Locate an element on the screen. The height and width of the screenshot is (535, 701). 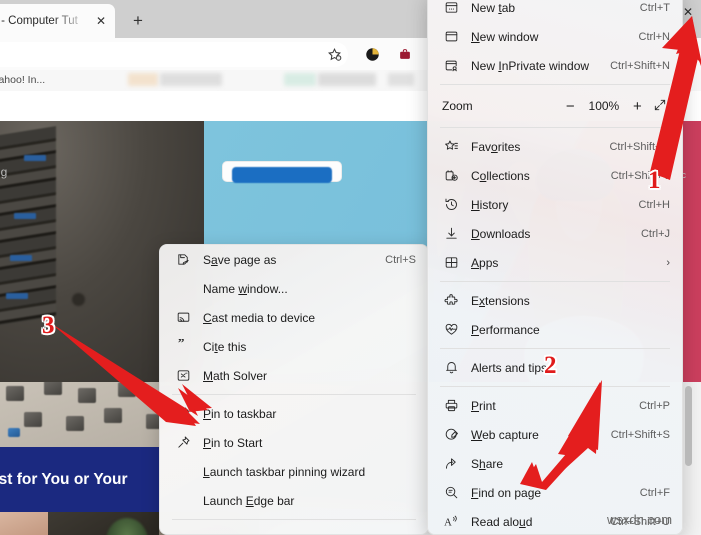
menu-item-downloads: Downloads Ctrl+J is located at coordinates (555, 233).